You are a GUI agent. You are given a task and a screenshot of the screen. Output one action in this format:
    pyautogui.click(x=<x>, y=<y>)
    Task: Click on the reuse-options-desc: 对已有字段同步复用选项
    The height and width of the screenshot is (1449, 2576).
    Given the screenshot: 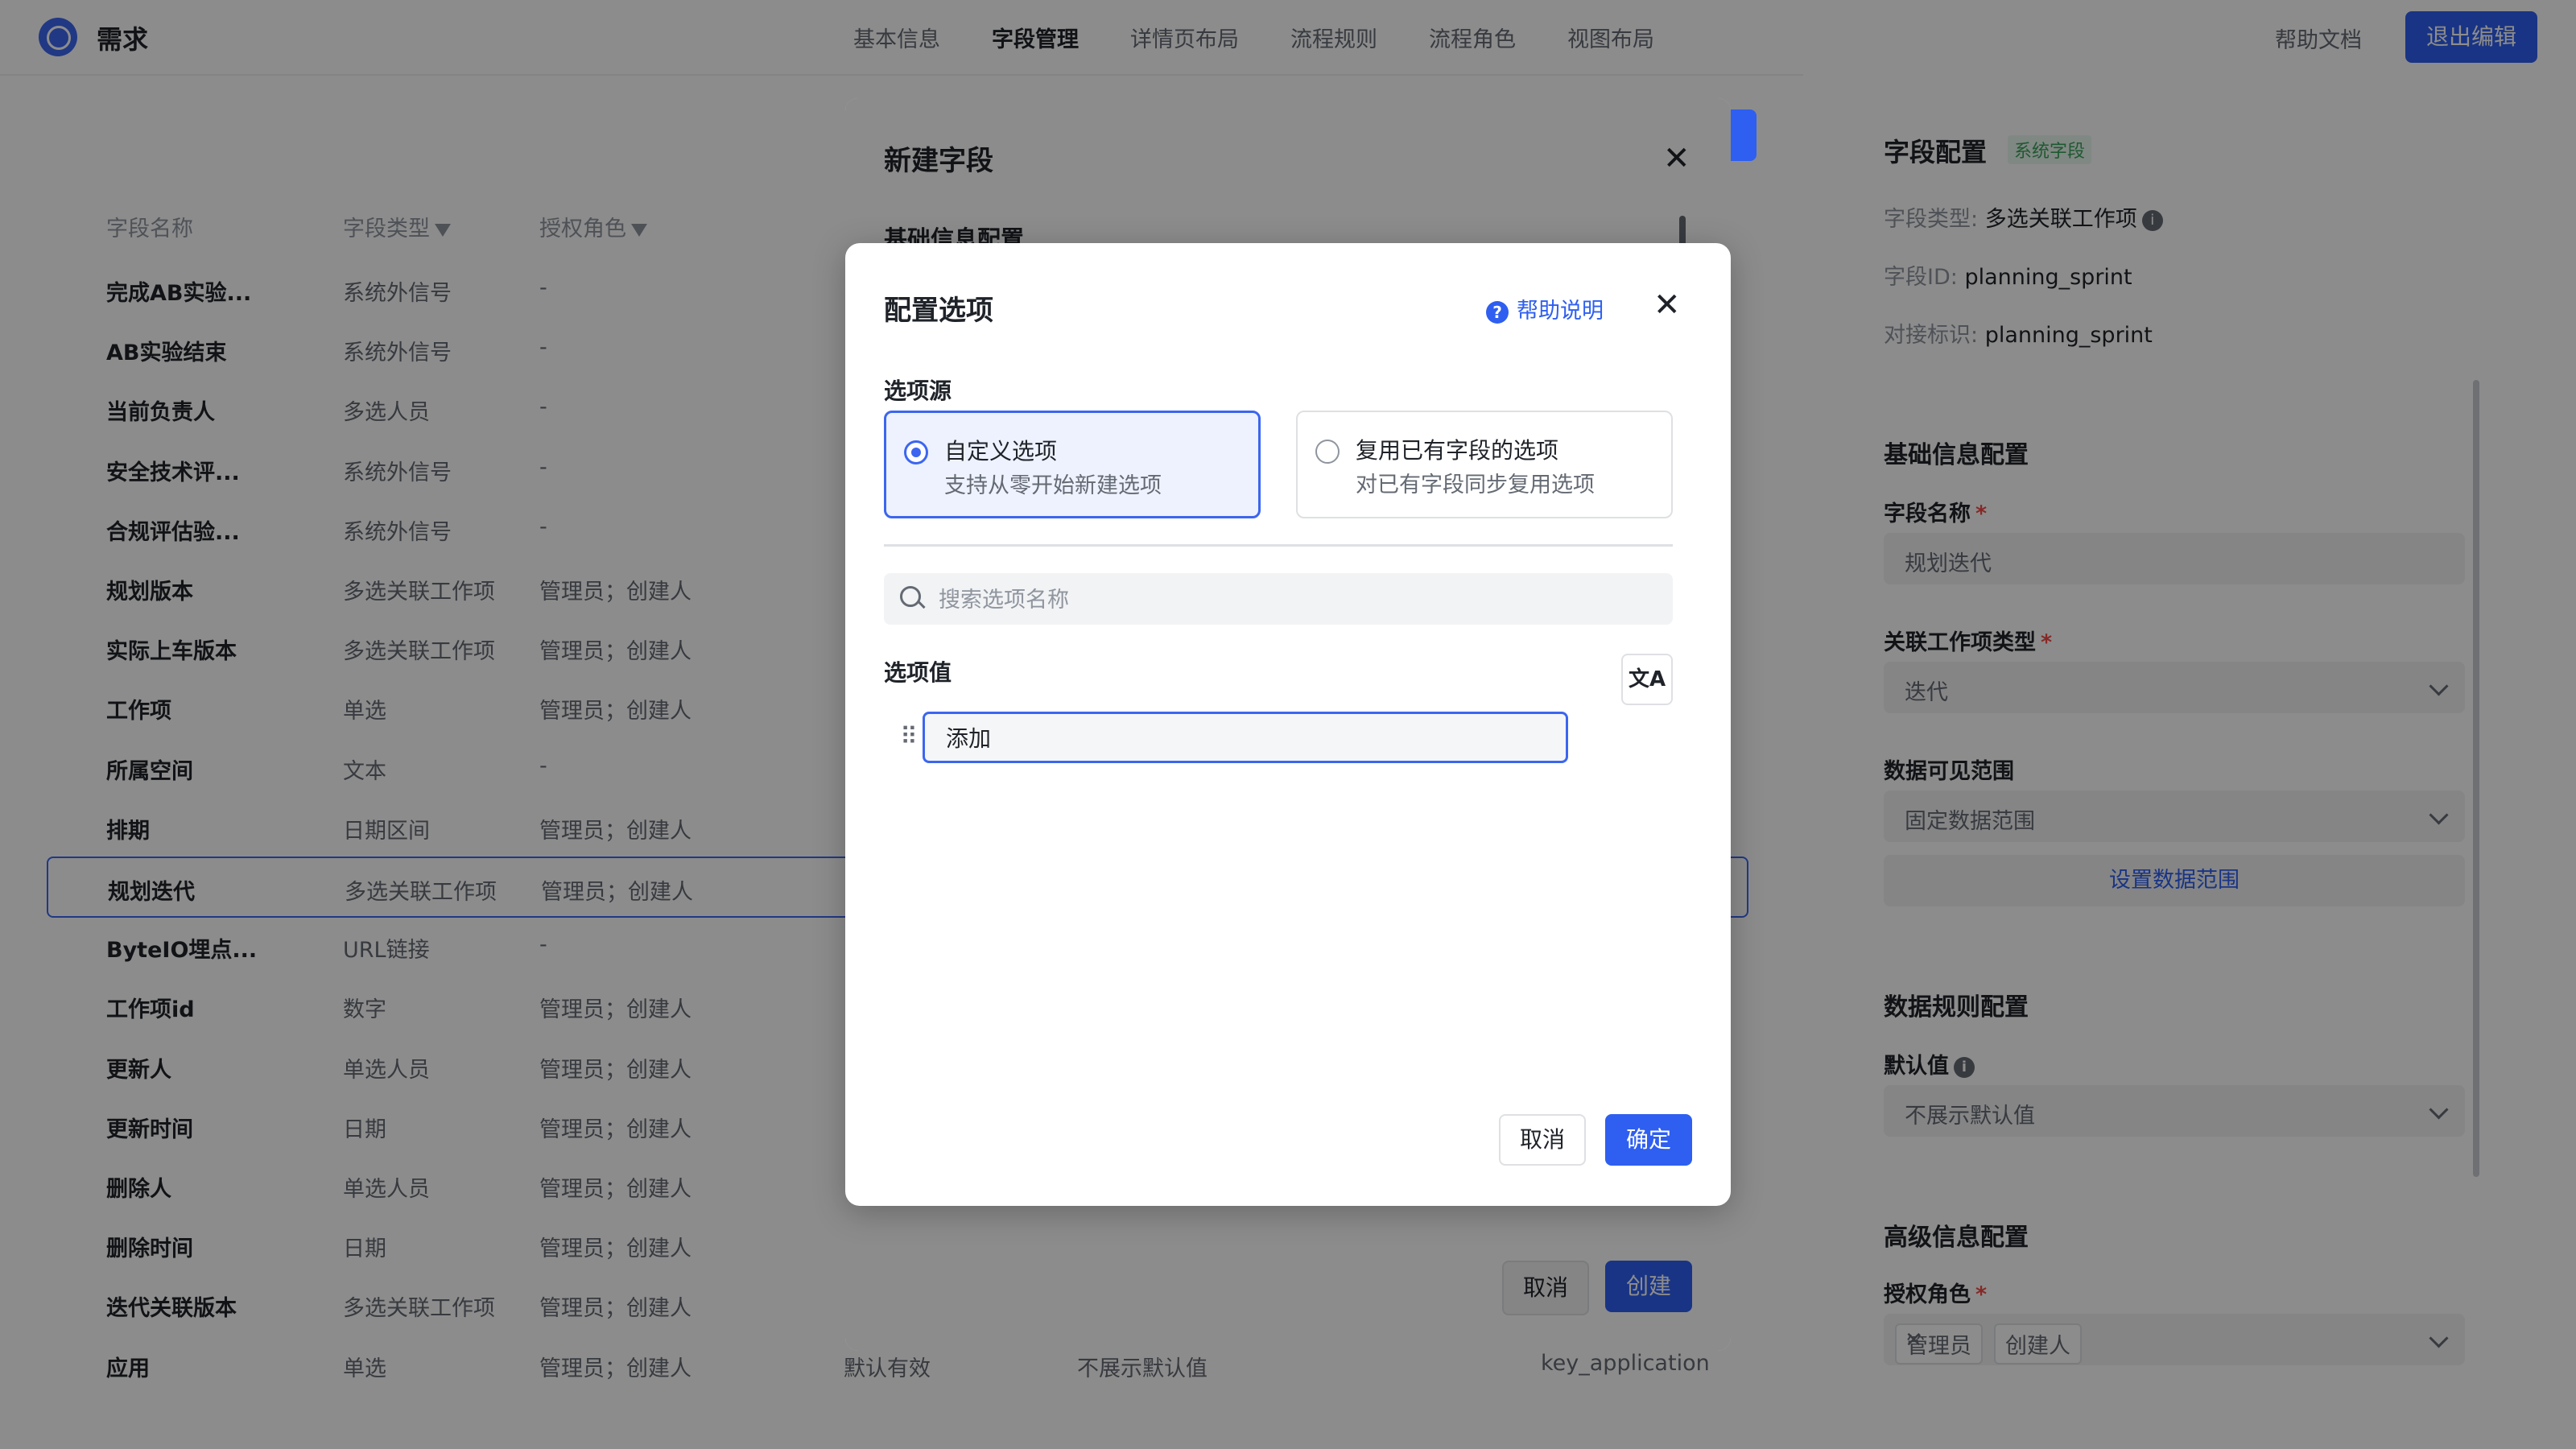 What is the action you would take?
    pyautogui.click(x=1475, y=485)
    